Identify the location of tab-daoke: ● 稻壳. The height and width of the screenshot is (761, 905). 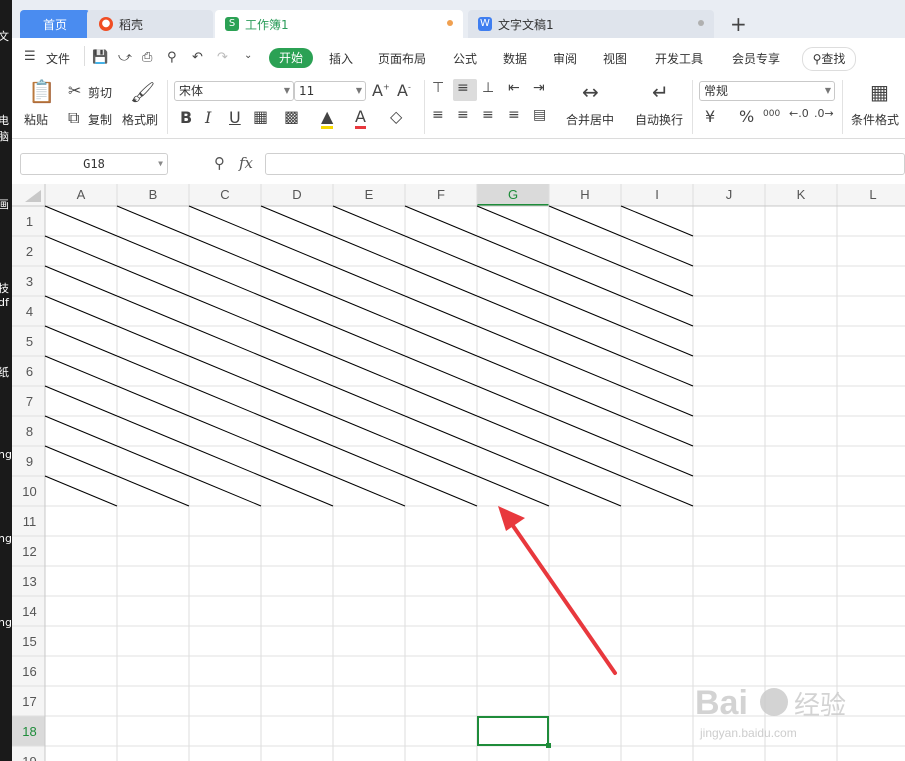
(150, 24).